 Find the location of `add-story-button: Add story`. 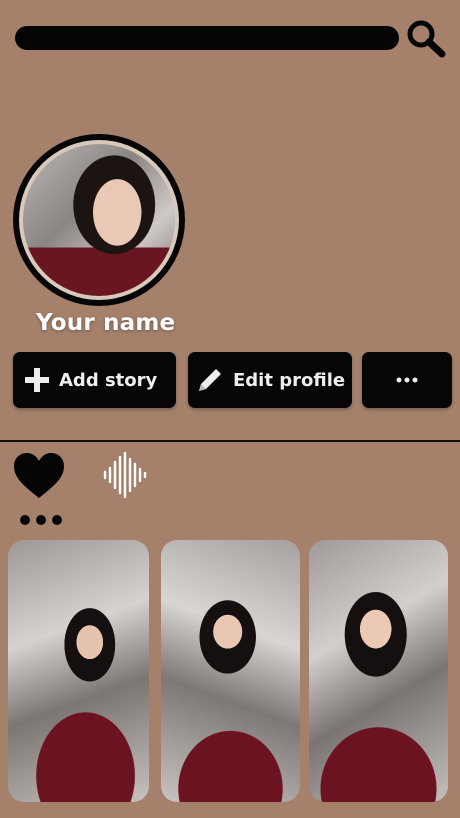

add-story-button: Add story is located at coordinates (94, 380).